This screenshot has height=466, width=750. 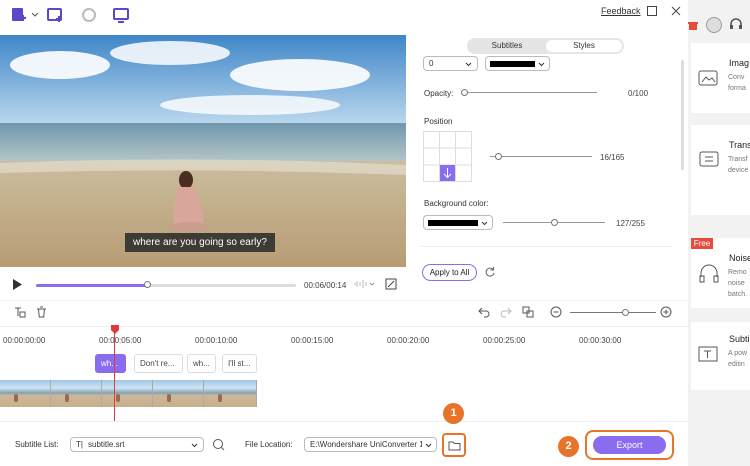 I want to click on text-icon: T|, so click(x=79, y=444).